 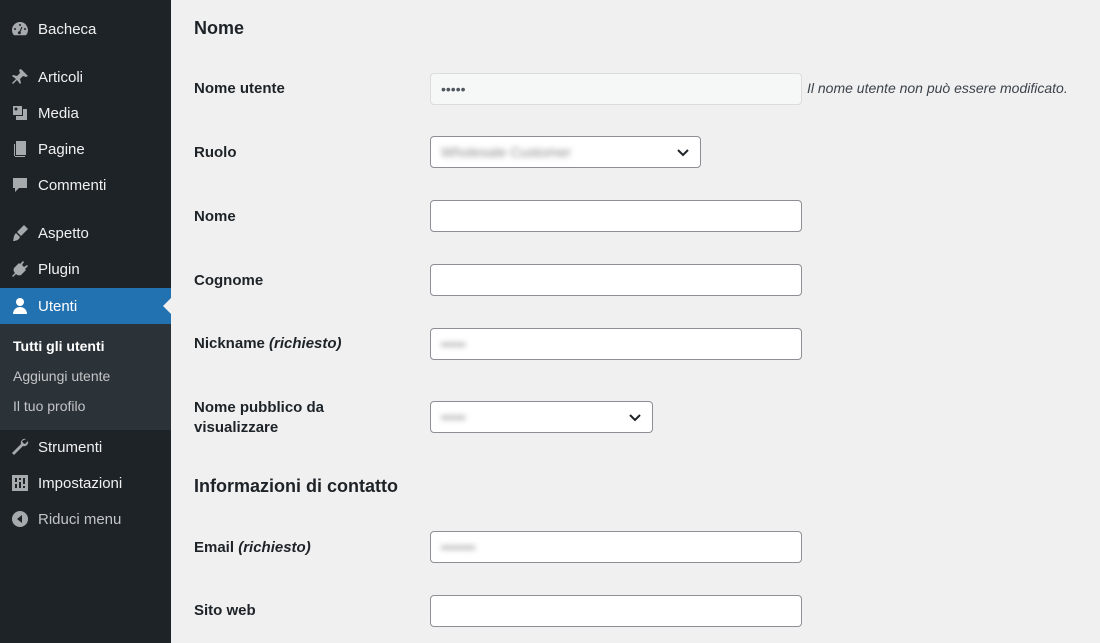 What do you see at coordinates (61, 77) in the screenshot?
I see `sidebar-item-label: Articoli` at bounding box center [61, 77].